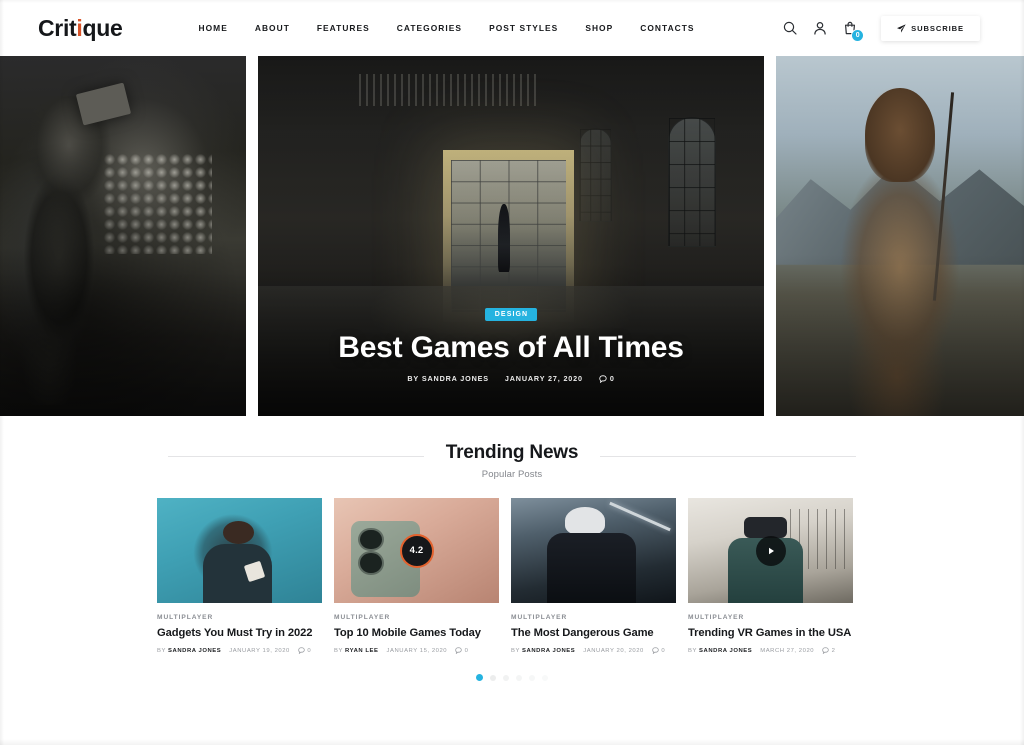 This screenshot has height=745, width=1024. Describe the element at coordinates (543, 378) in the screenshot. I see `hero-date: JANUARY 27, 2020` at that location.